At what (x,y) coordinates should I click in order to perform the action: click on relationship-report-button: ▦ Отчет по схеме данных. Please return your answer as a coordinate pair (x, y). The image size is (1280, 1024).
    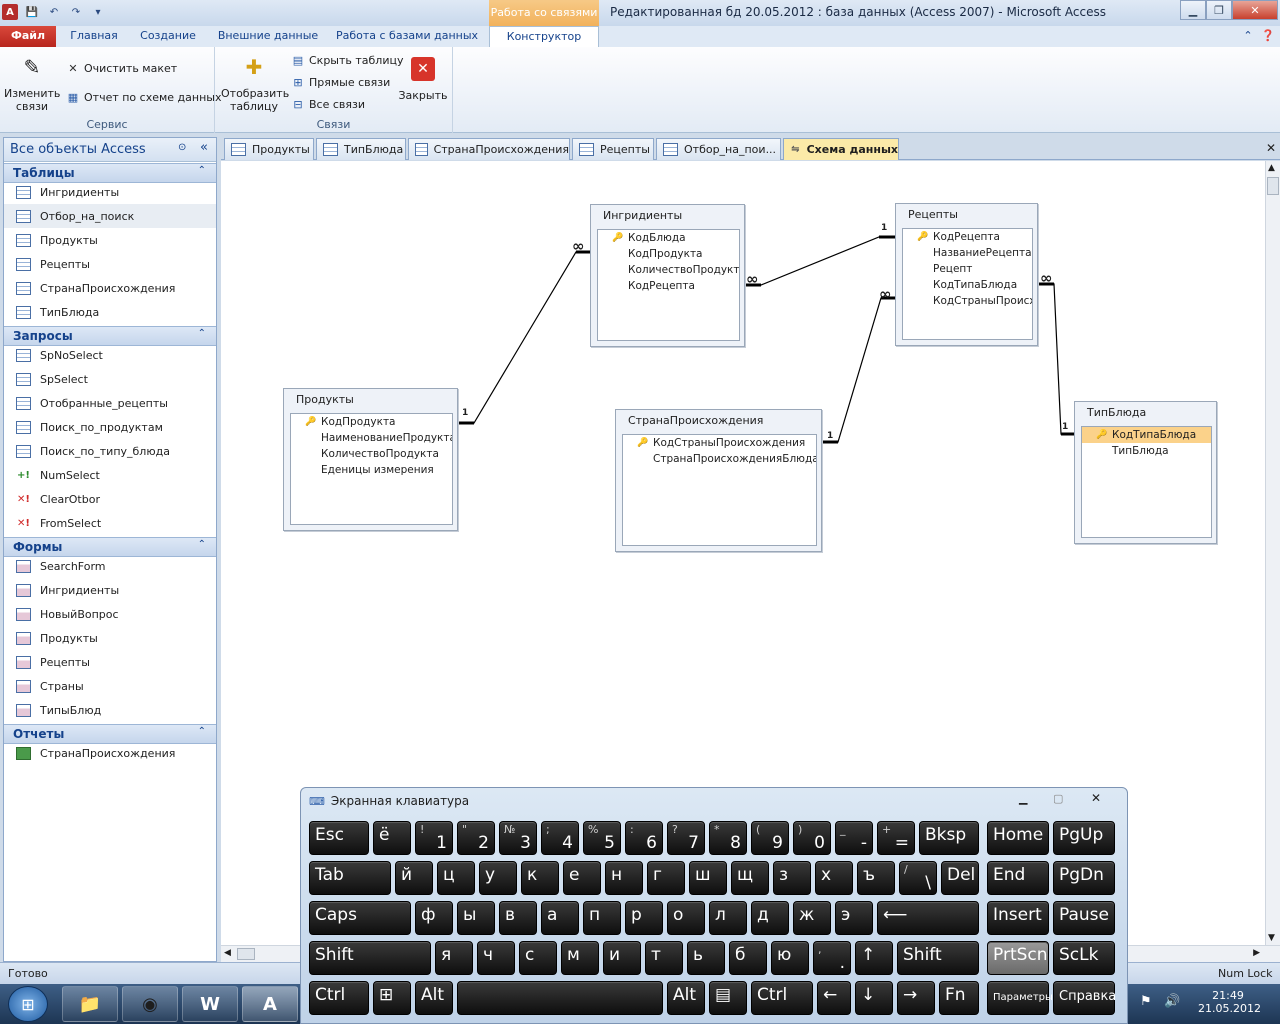
    Looking at the image, I should click on (144, 97).